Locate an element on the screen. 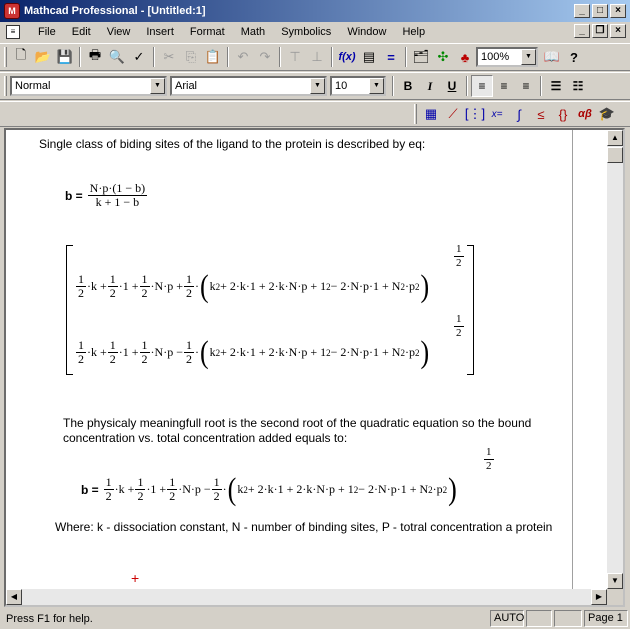 This screenshot has height=629, width=630. programming-palette-icon: {} is located at coordinates (563, 114).